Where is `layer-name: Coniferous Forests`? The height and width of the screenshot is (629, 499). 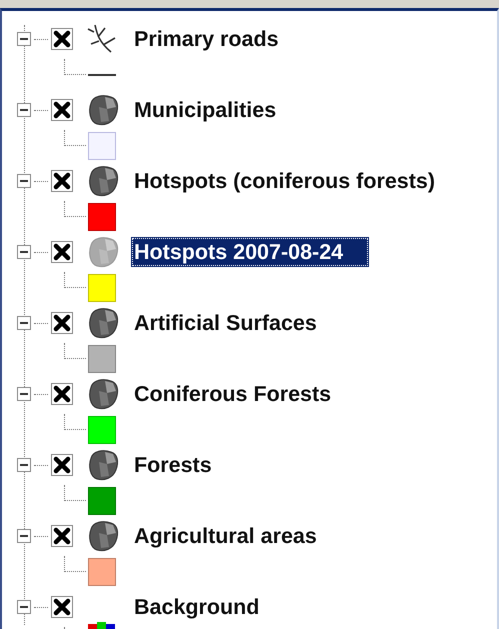 layer-name: Coniferous Forests is located at coordinates (232, 394).